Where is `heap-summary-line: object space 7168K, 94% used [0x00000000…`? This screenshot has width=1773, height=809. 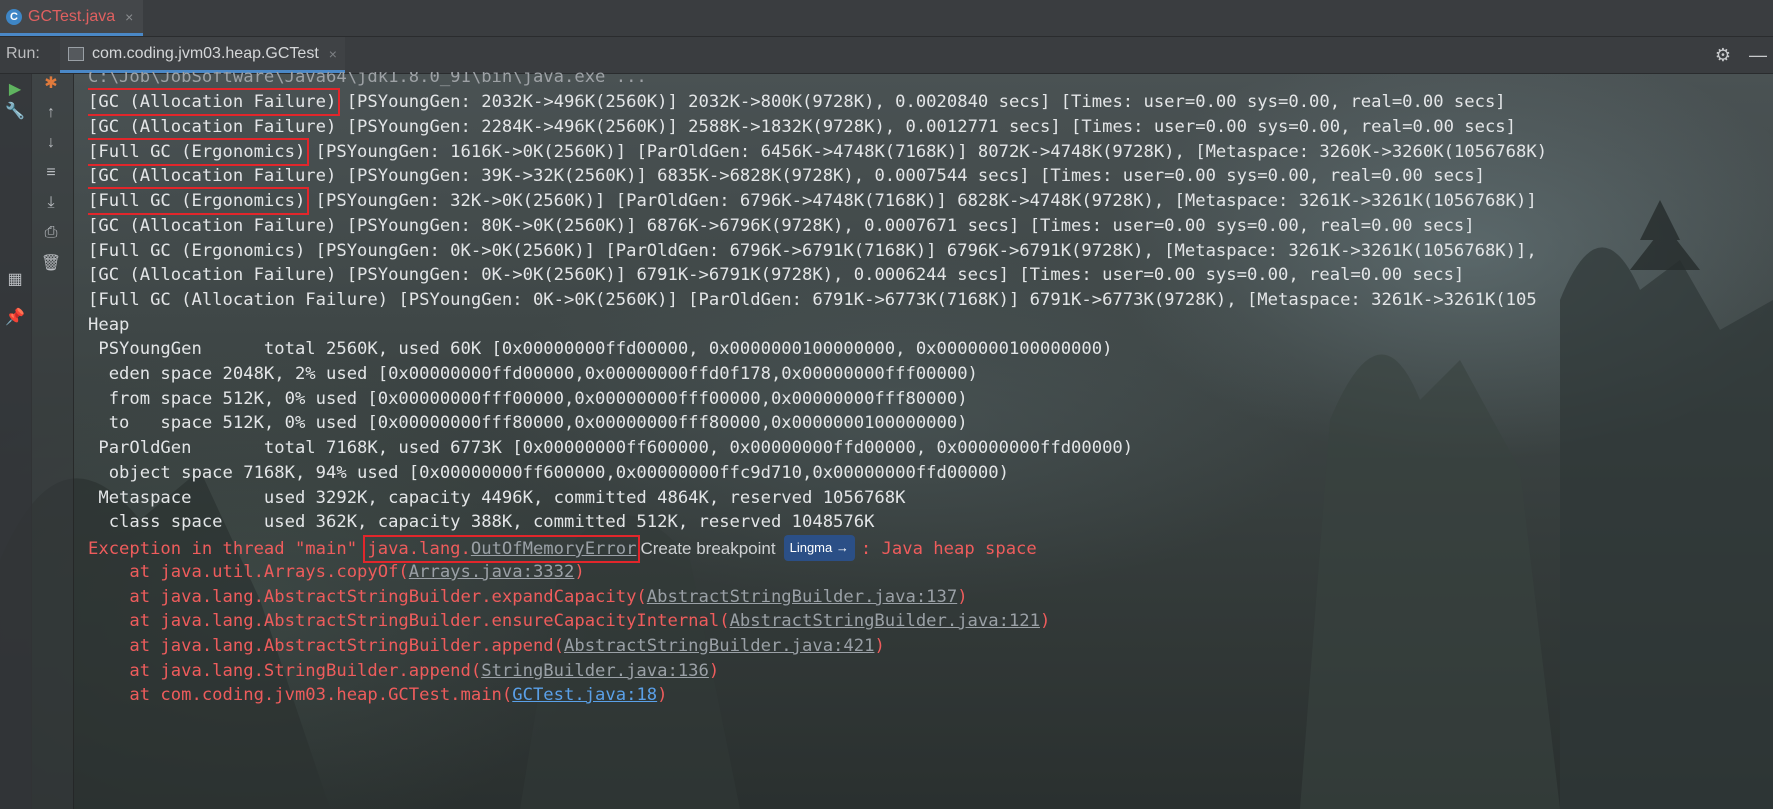
heap-summary-line: object space 7168K, 94% used [0x00000000… is located at coordinates (548, 473).